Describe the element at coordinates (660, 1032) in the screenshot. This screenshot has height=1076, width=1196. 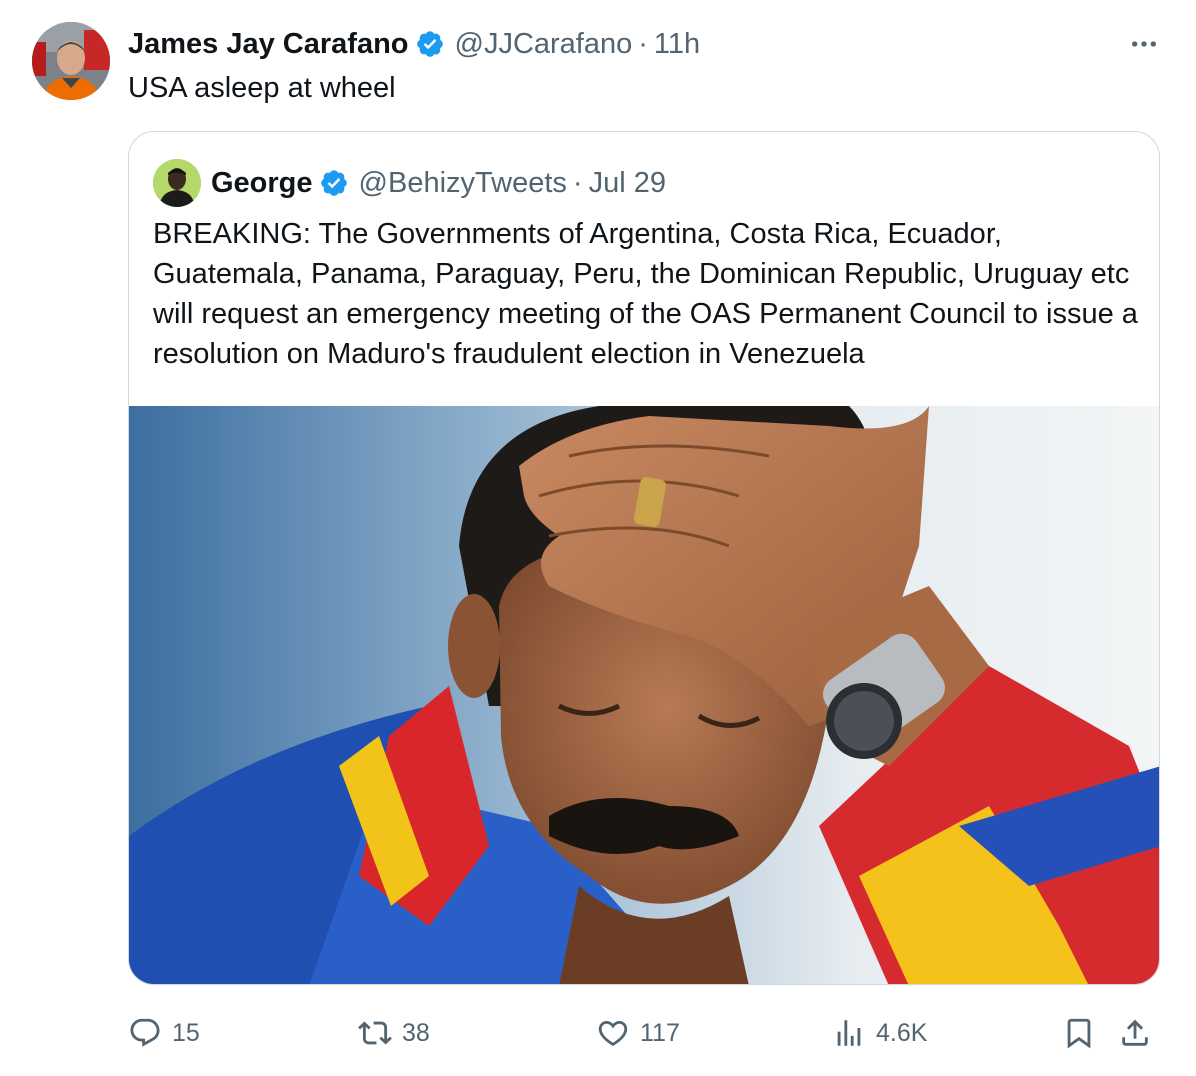
I see `like-count: 117` at that location.